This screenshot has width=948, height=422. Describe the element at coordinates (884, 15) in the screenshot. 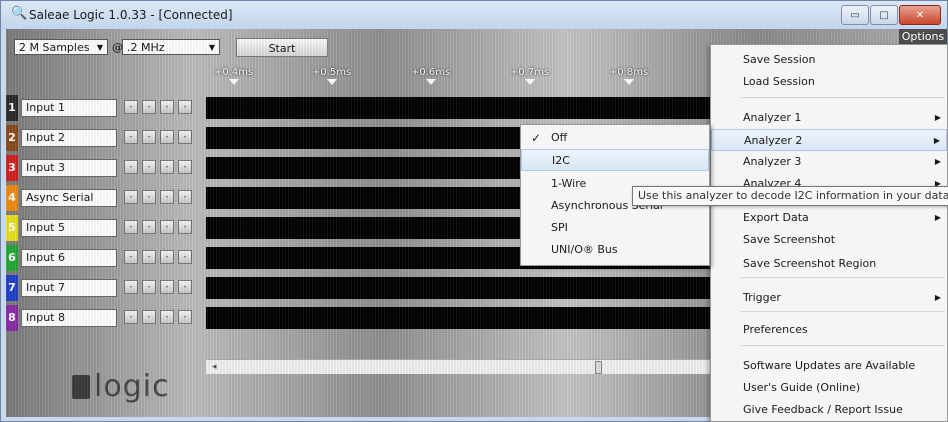

I see `maximize-button: □` at that location.